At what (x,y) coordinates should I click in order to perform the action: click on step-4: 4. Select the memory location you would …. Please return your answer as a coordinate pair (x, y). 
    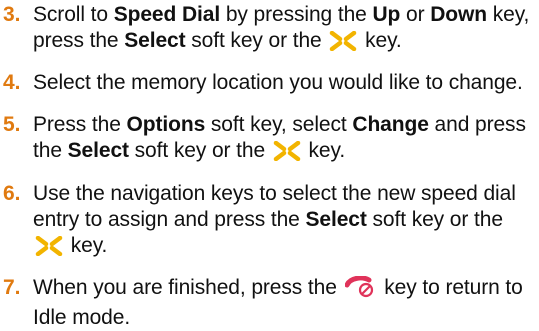
    Looking at the image, I should click on (265, 83).